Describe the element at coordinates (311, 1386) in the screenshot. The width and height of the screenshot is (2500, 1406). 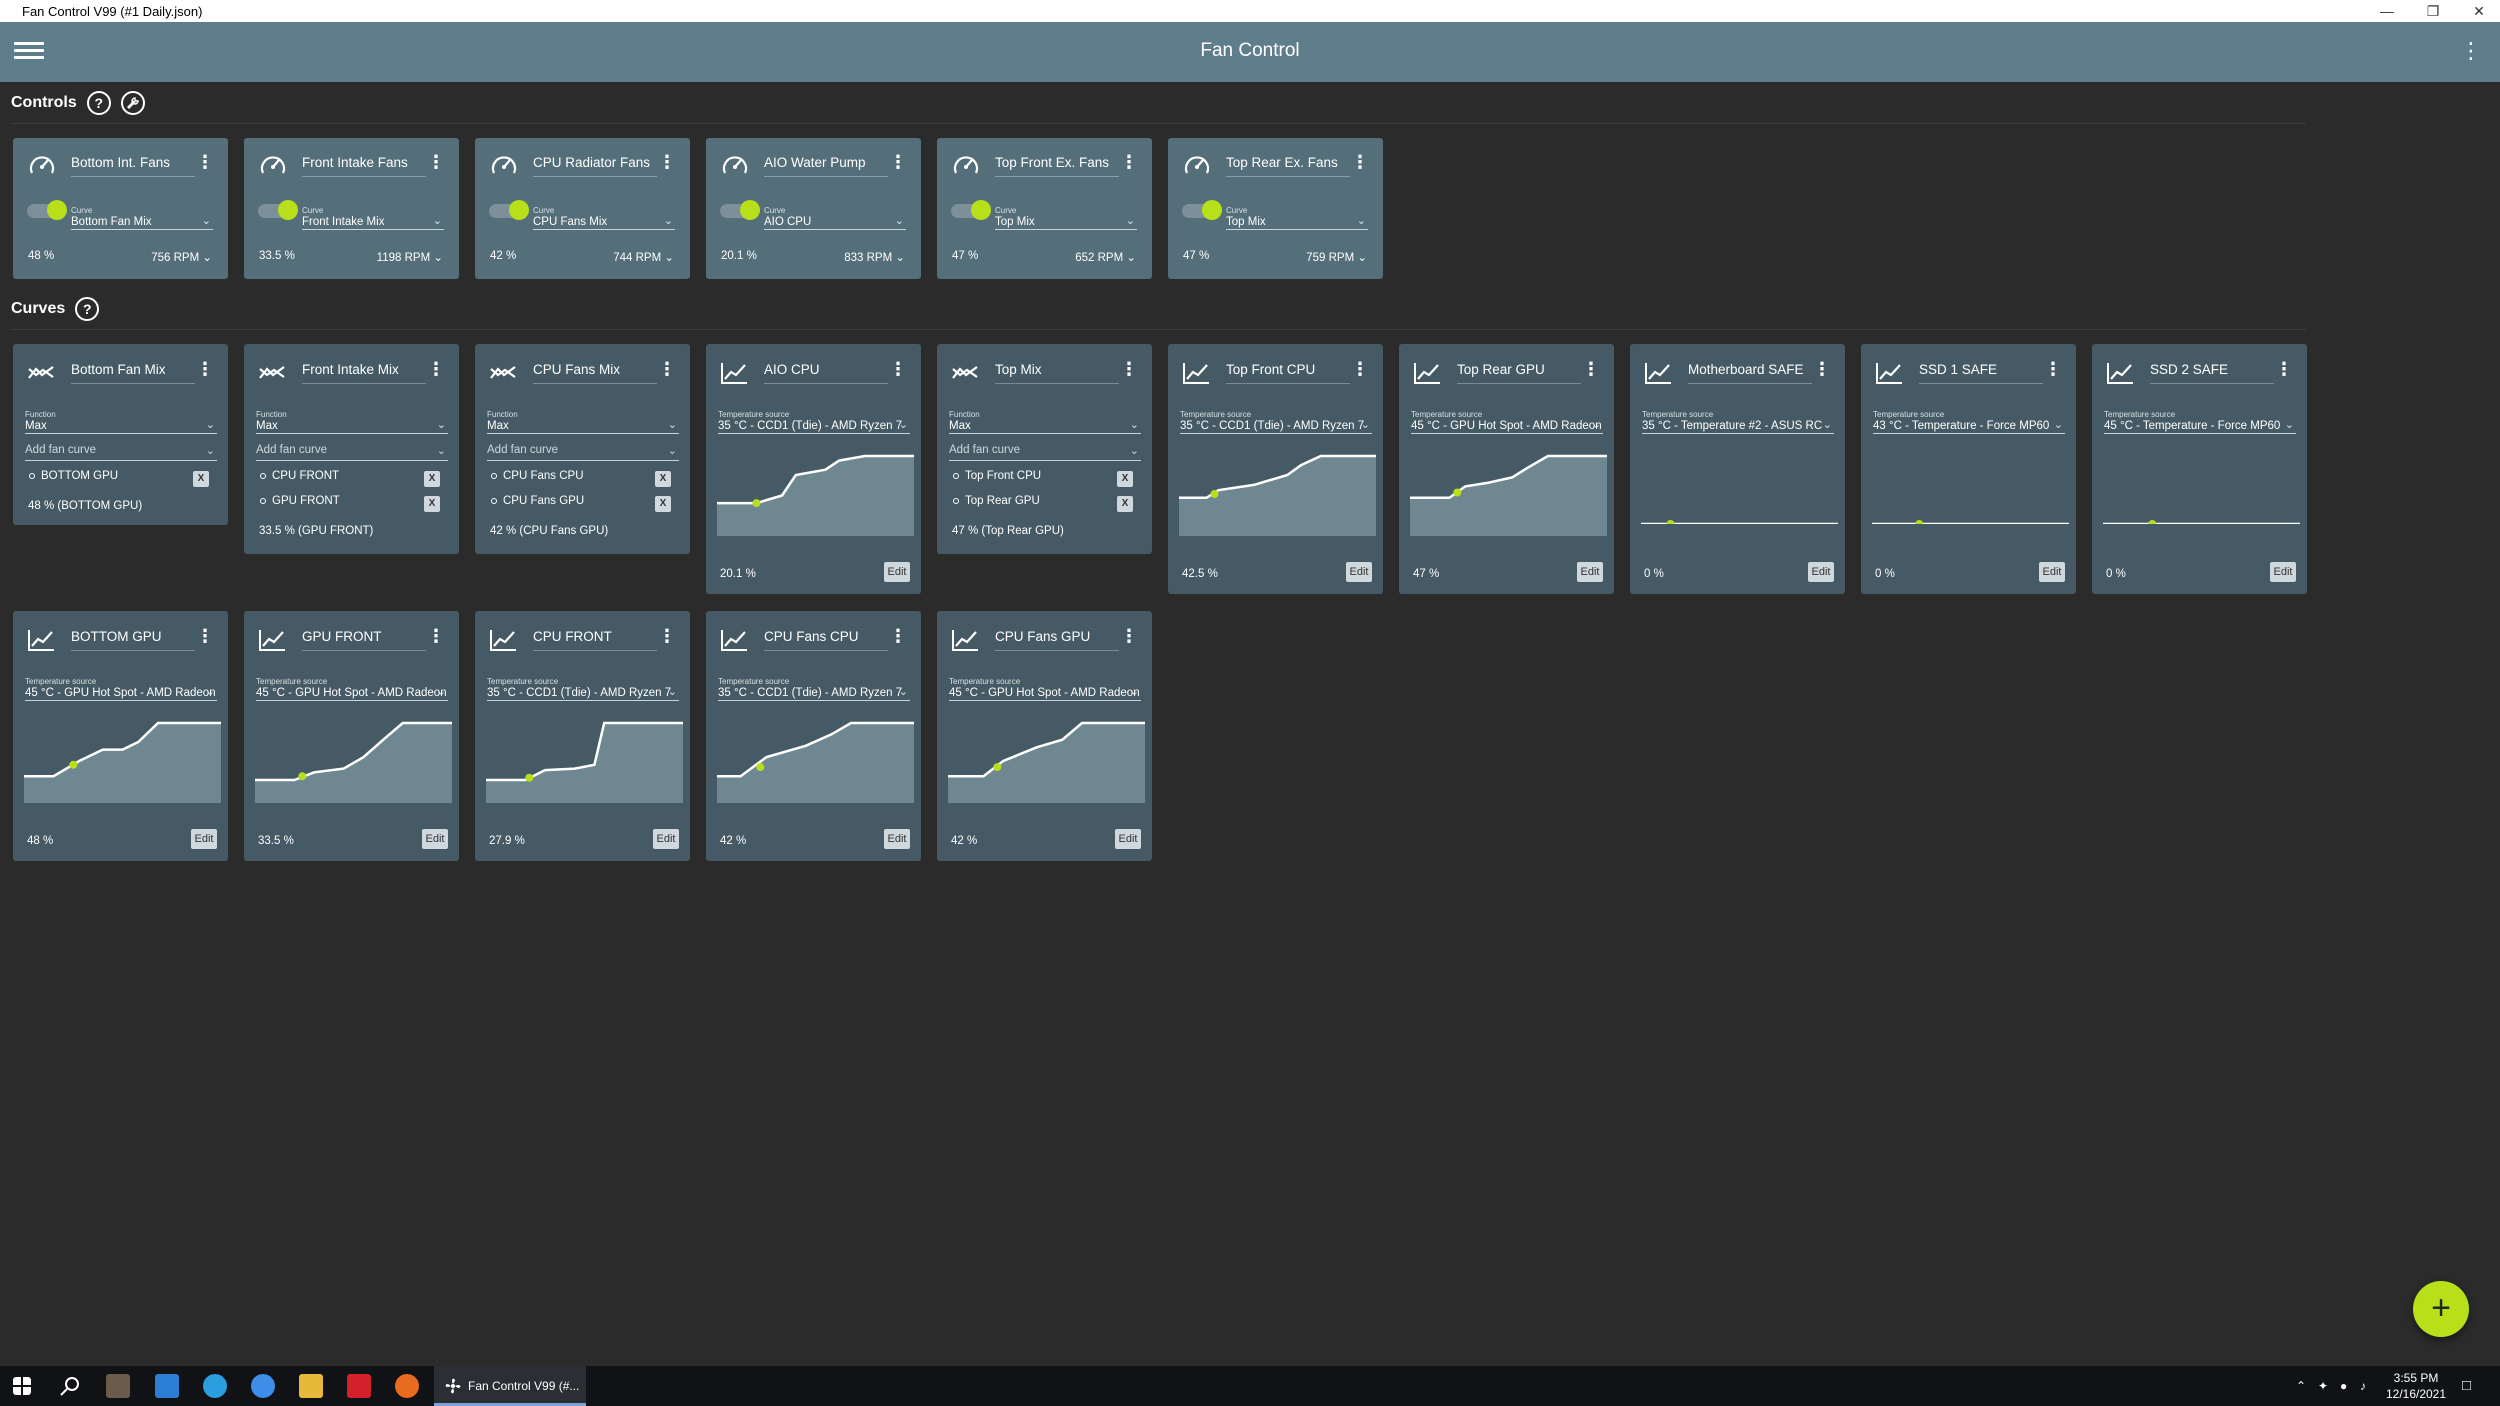
I see `file-explorer-icon` at that location.